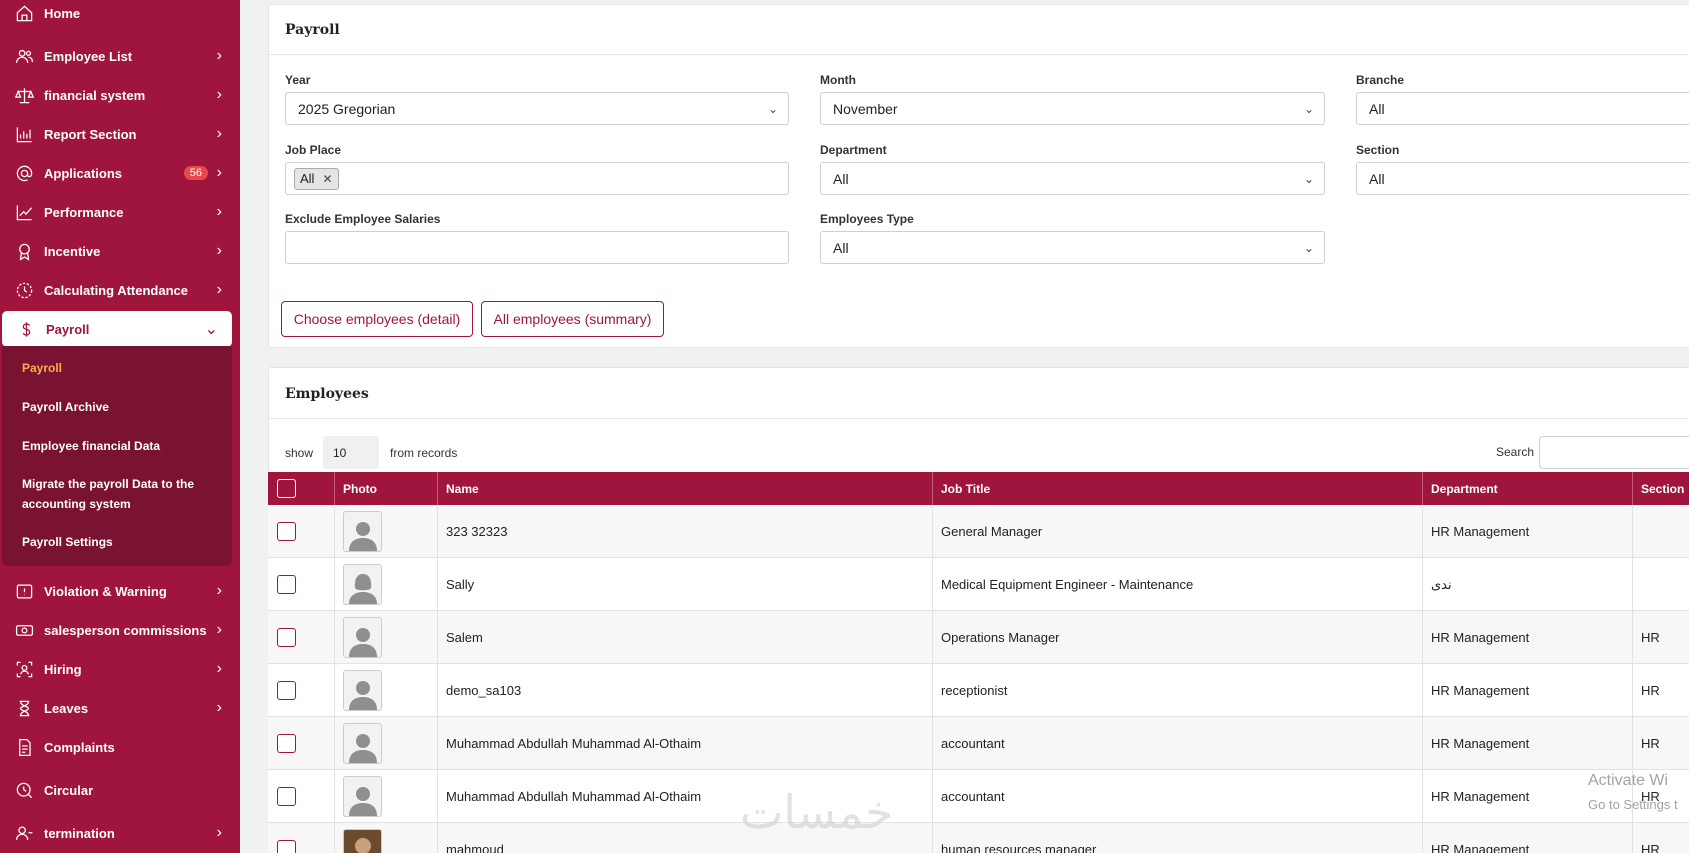 Image resolution: width=1689 pixels, height=853 pixels. Describe the element at coordinates (120, 591) in the screenshot. I see `sidebar-item-violation-warning: Violation & Warning ›` at that location.